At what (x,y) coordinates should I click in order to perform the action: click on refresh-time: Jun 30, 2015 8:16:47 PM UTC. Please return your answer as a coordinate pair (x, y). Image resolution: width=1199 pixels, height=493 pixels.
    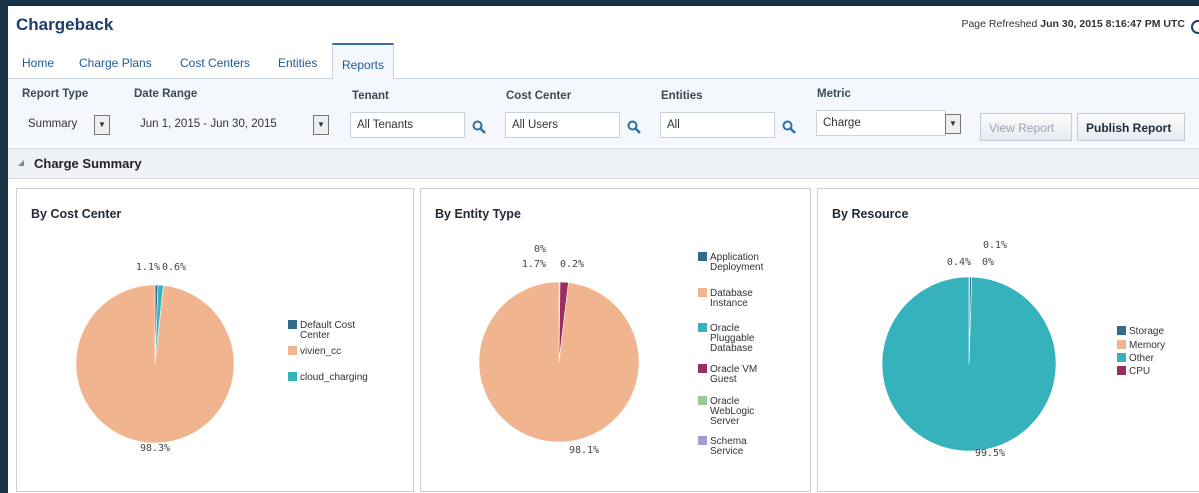
    Looking at the image, I should click on (1112, 24).